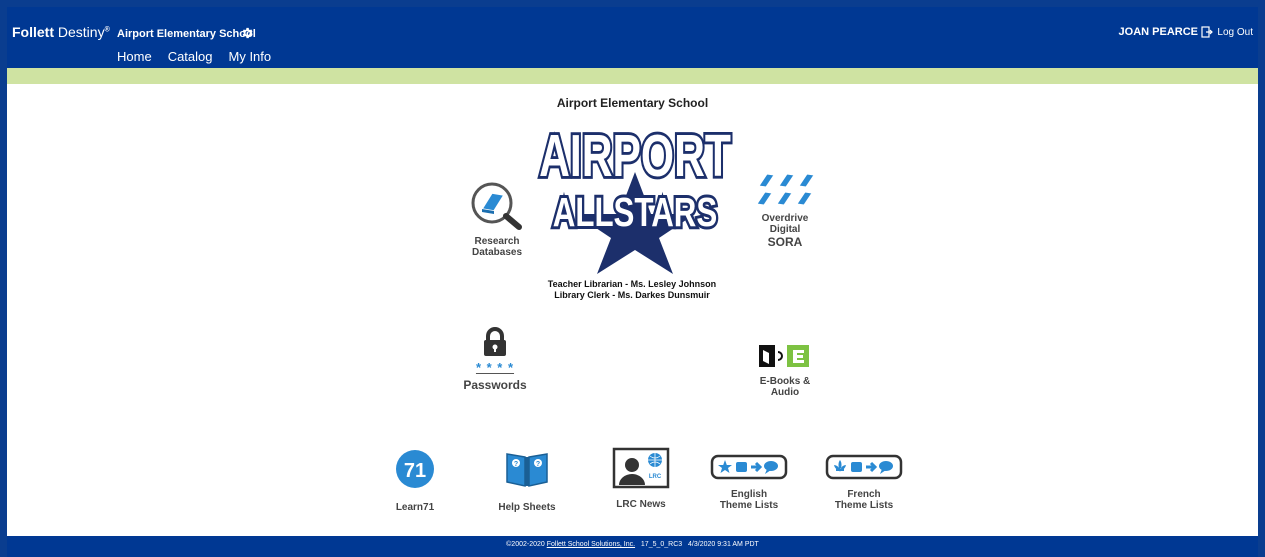 This screenshot has height=557, width=1265. What do you see at coordinates (81, 32) in the screenshot?
I see `brand-light: Destiny` at bounding box center [81, 32].